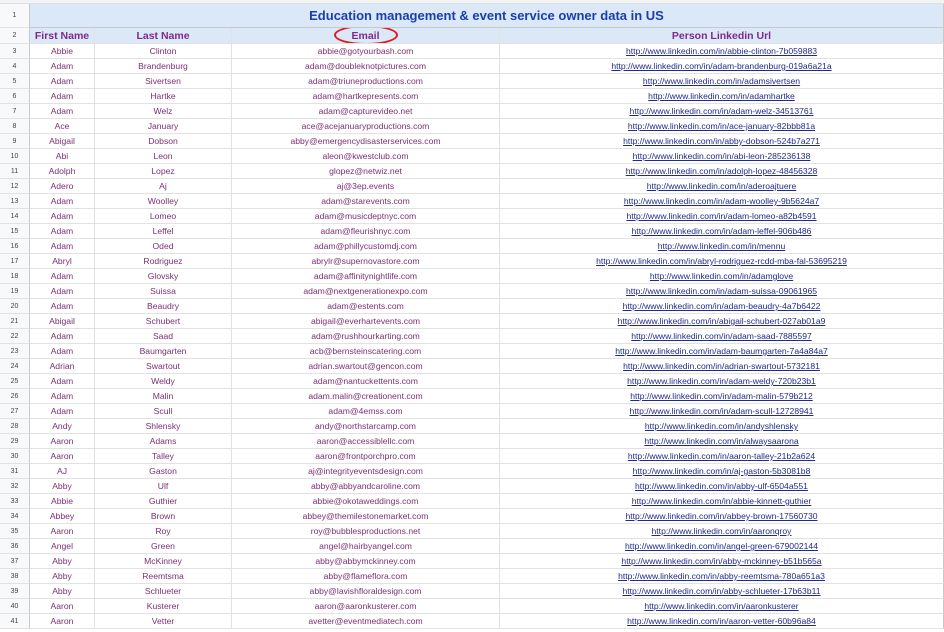 Image resolution: width=944 pixels, height=632 pixels. I want to click on cell-last-name: Rodriguez, so click(163, 261).